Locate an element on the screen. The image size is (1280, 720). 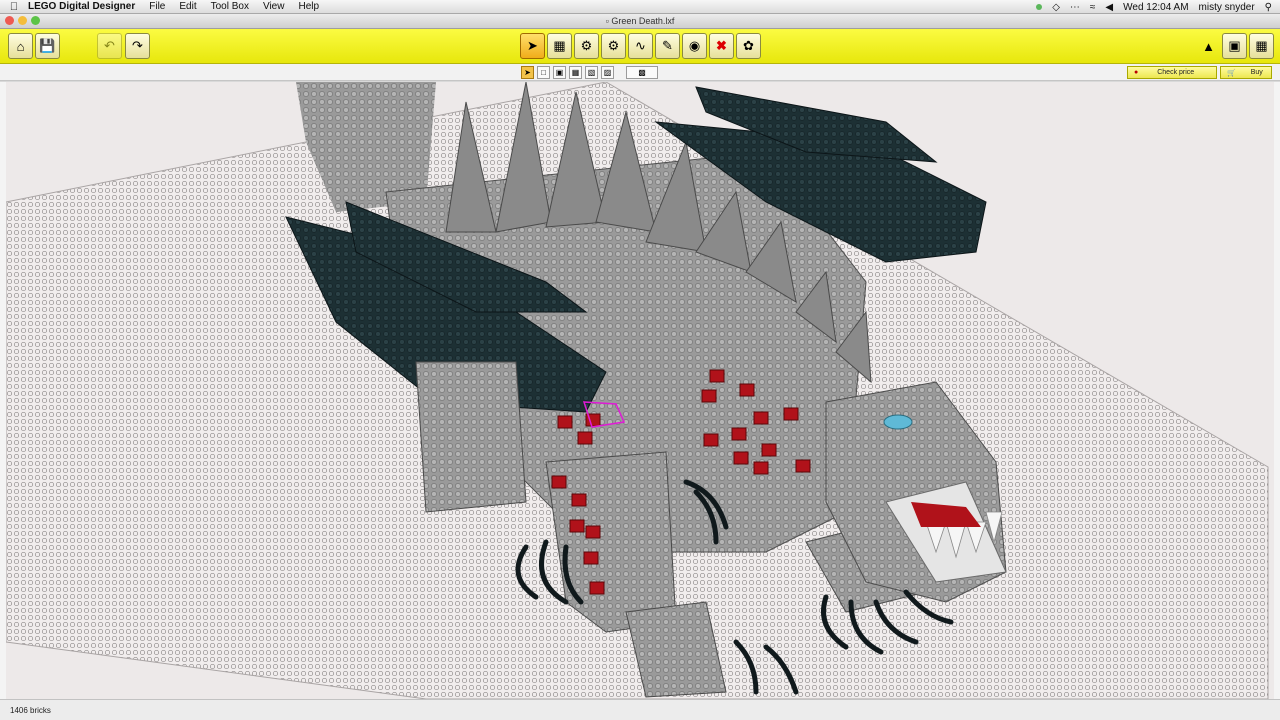
invert-select-button: ▨ is located at coordinates (607, 72).